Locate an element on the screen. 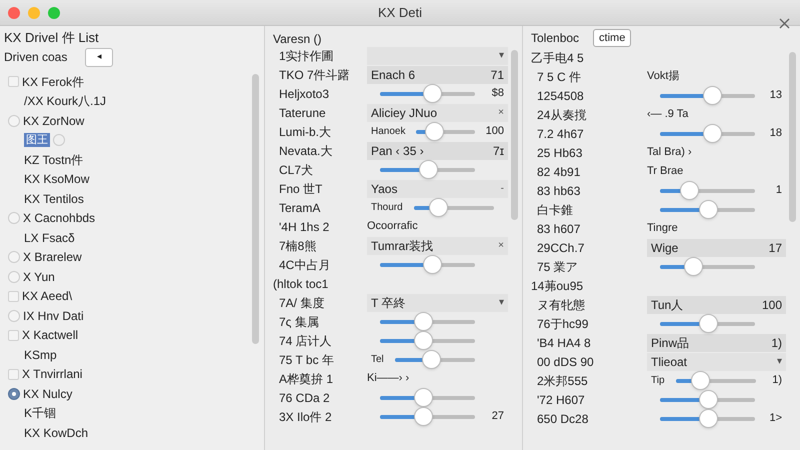 This screenshot has width=800, height=450. row-label: 7A/ 集度 is located at coordinates (302, 303).